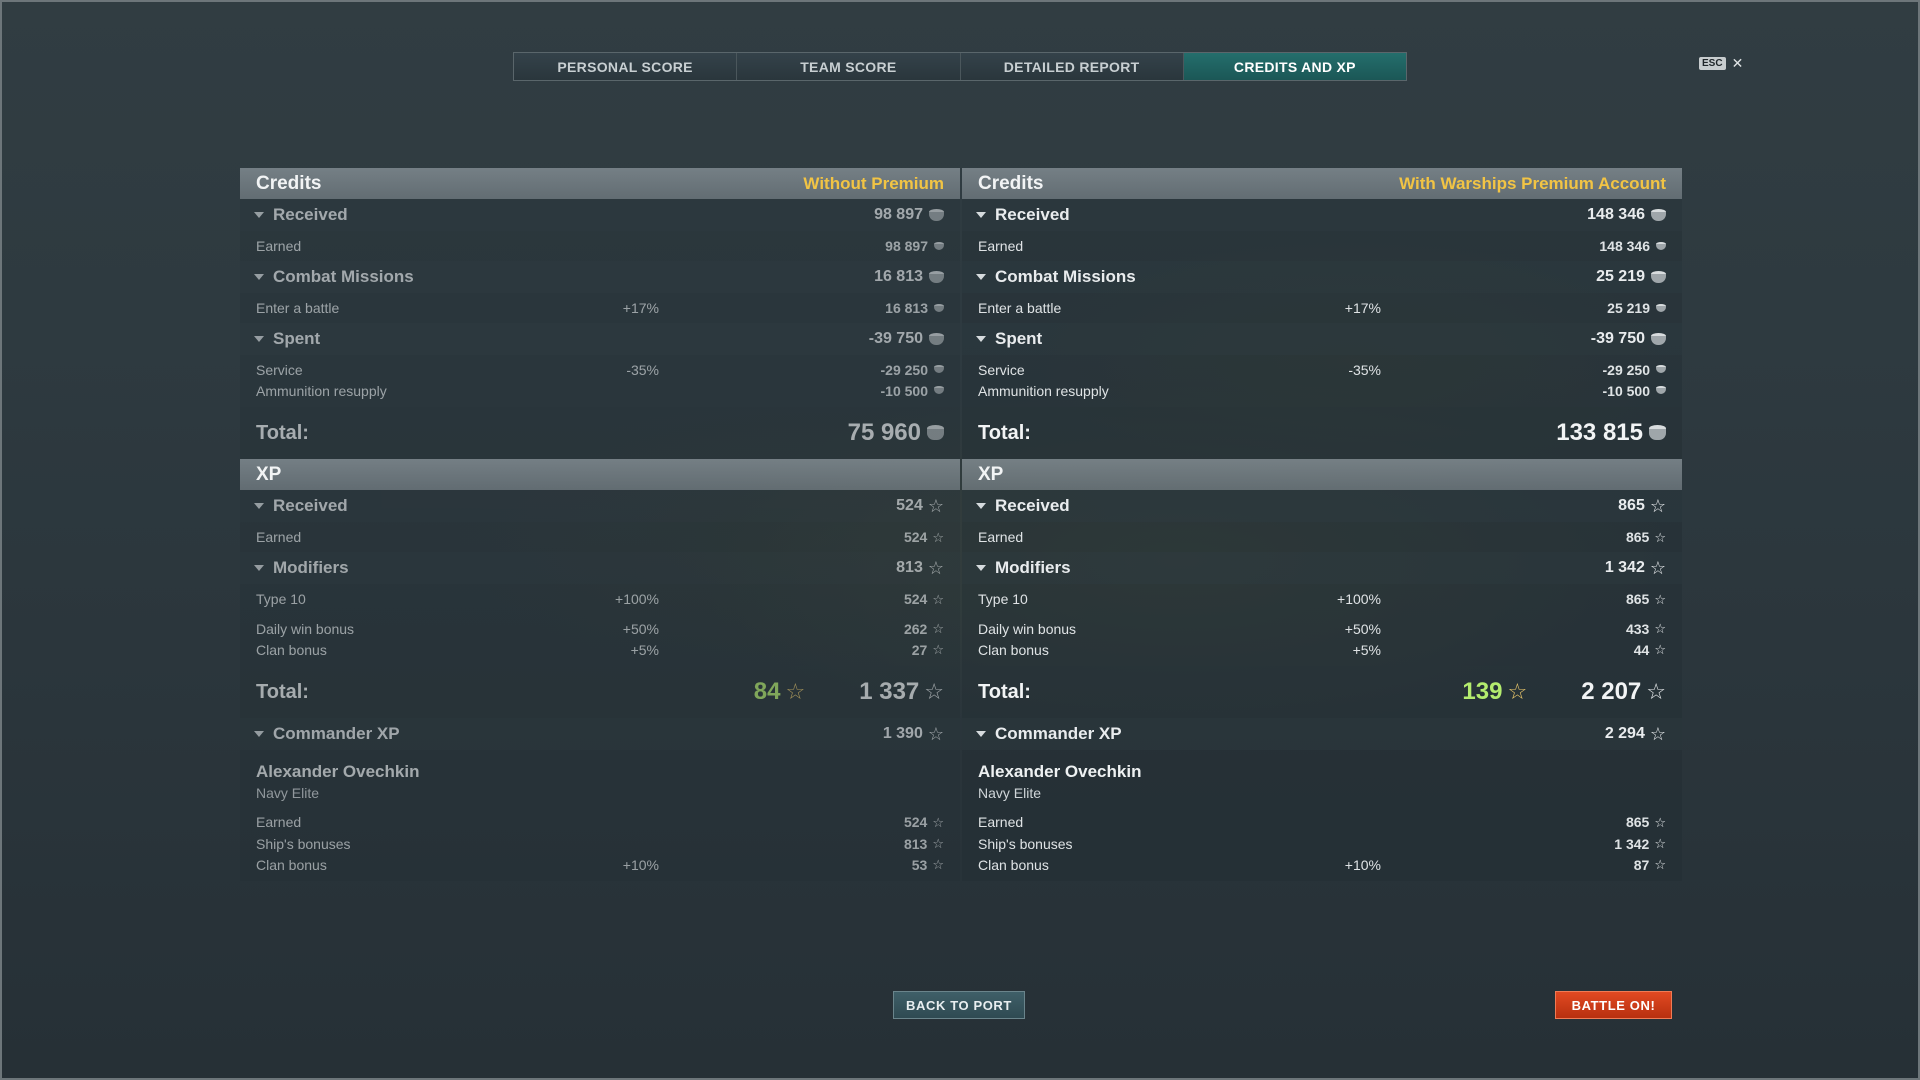 This screenshot has height=1080, width=1920. What do you see at coordinates (1322, 864) in the screenshot?
I see `cmd-clan-bonus-row: Clan bonus +10% 87 ☆` at bounding box center [1322, 864].